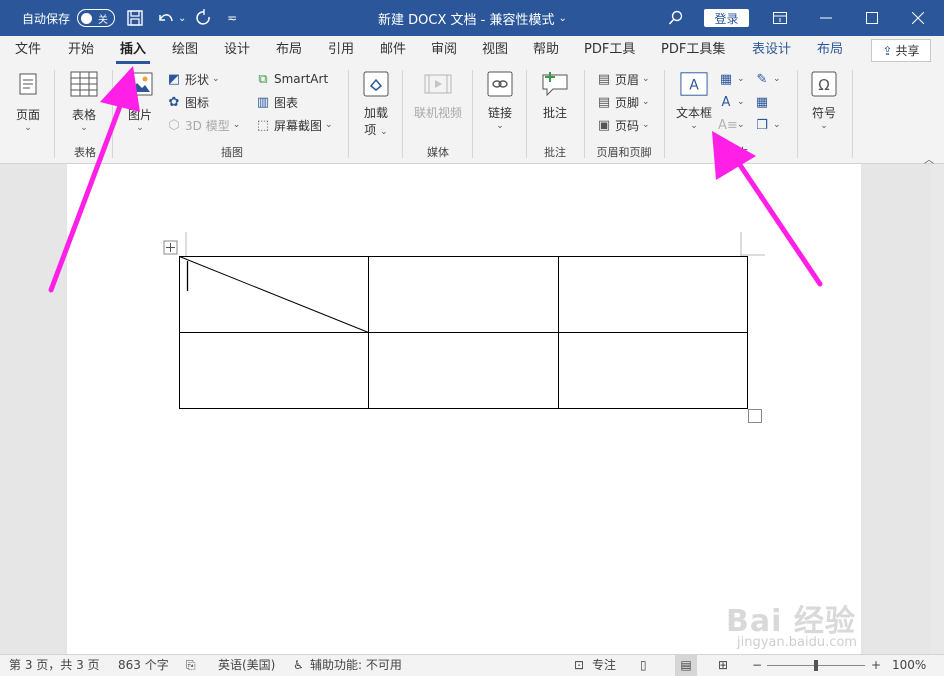 This screenshot has height=676, width=944. Describe the element at coordinates (376, 104) in the screenshot. I see `addins-button: 加载 项 ⌄` at that location.